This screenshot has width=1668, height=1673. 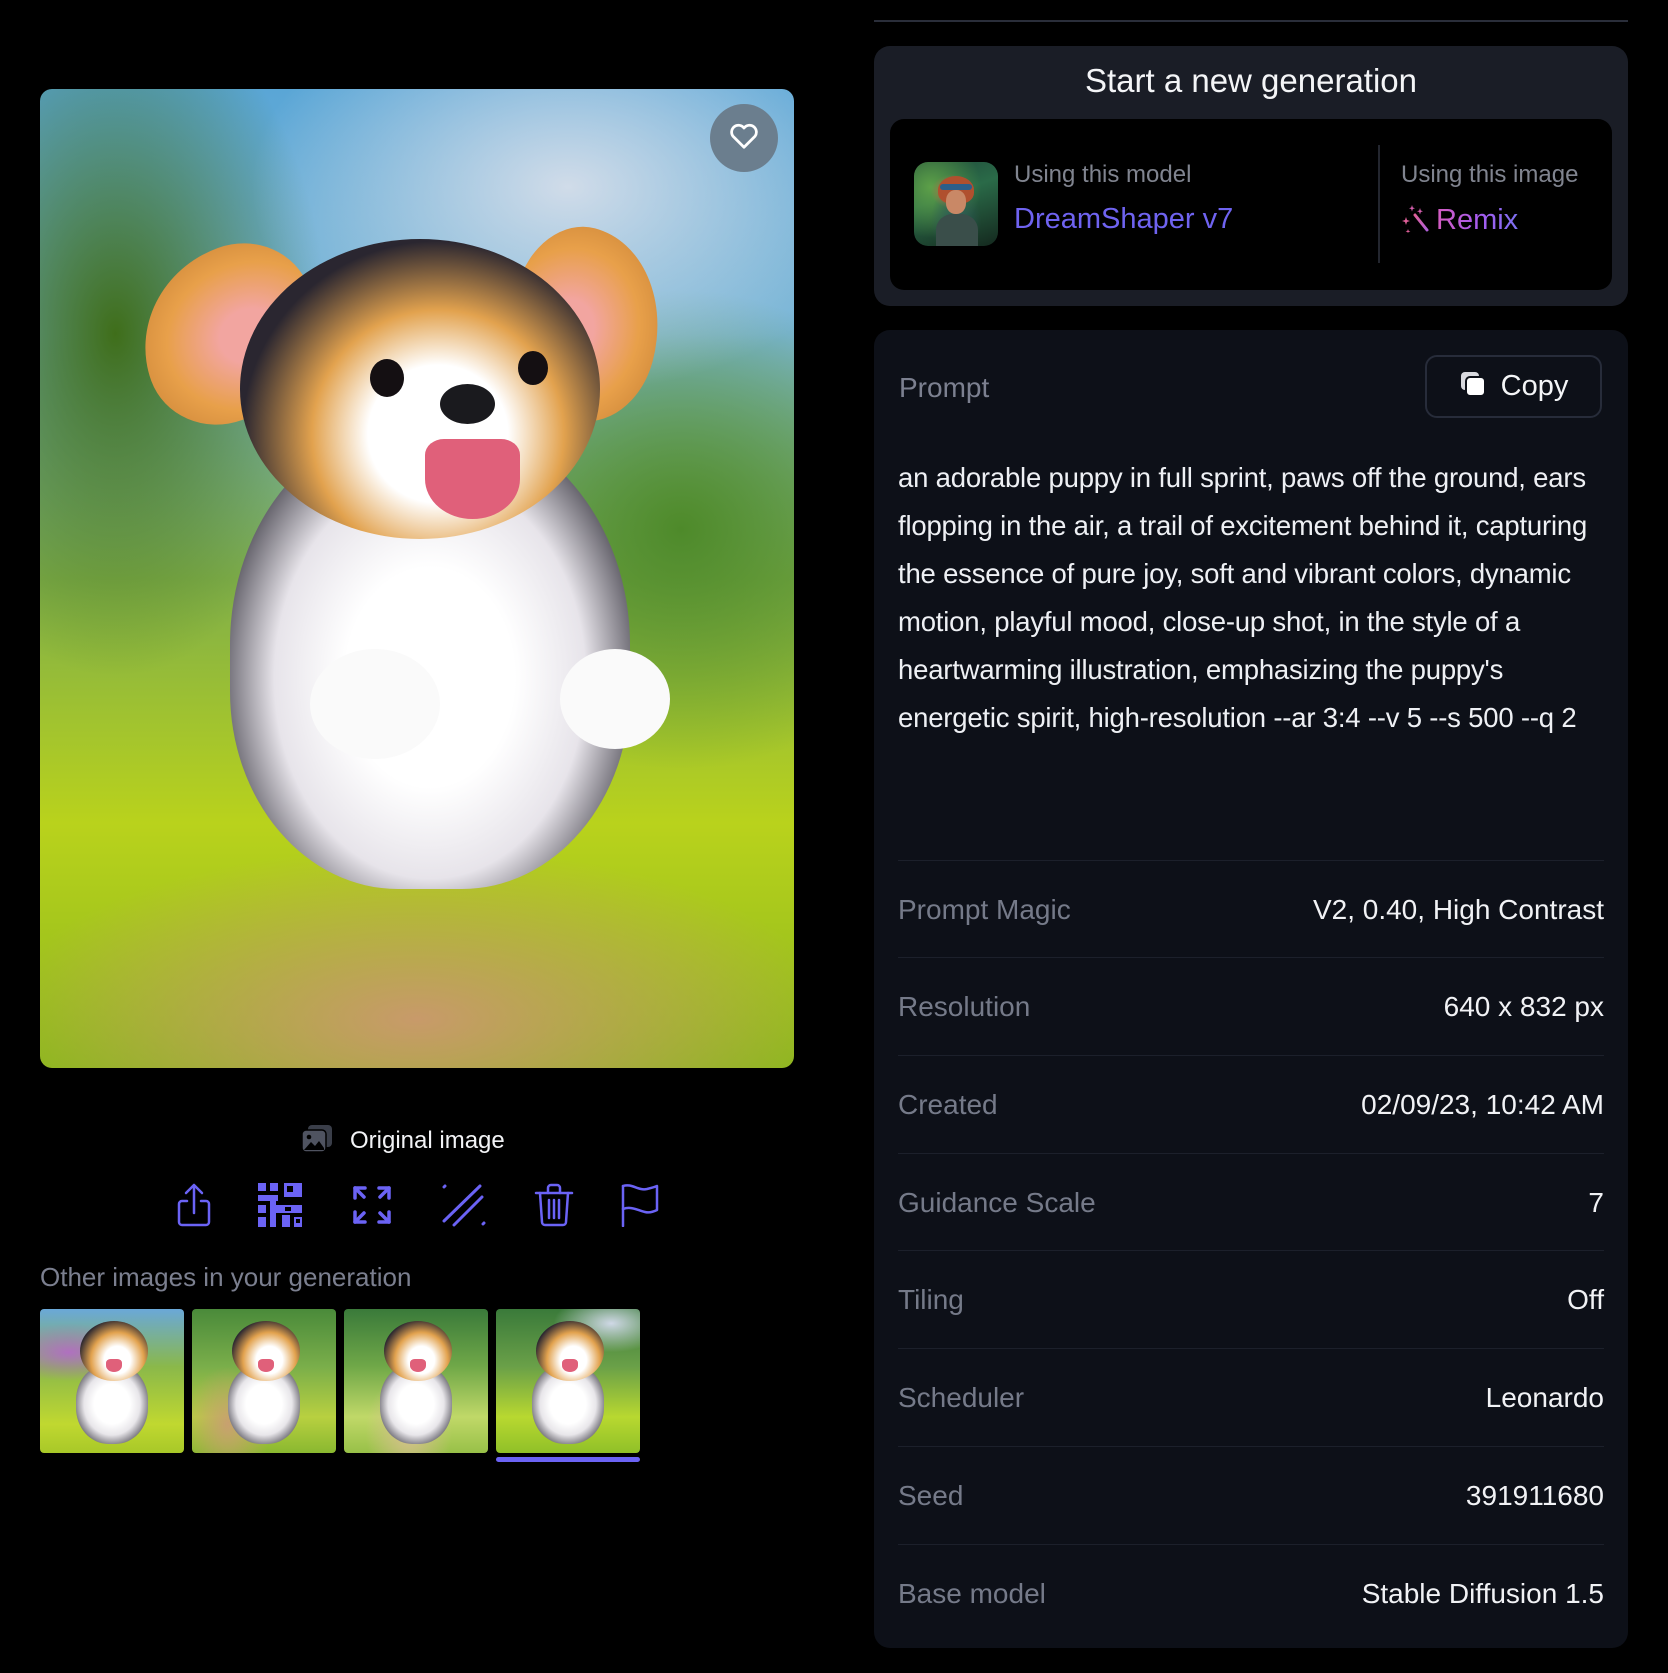 I want to click on copy-label: Copy, so click(x=1534, y=386).